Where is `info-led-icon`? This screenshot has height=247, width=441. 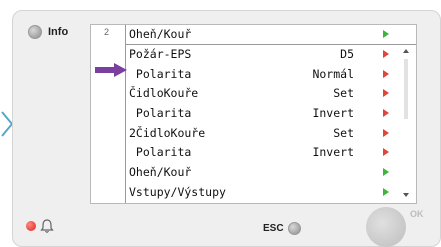
info-led-icon is located at coordinates (35, 32).